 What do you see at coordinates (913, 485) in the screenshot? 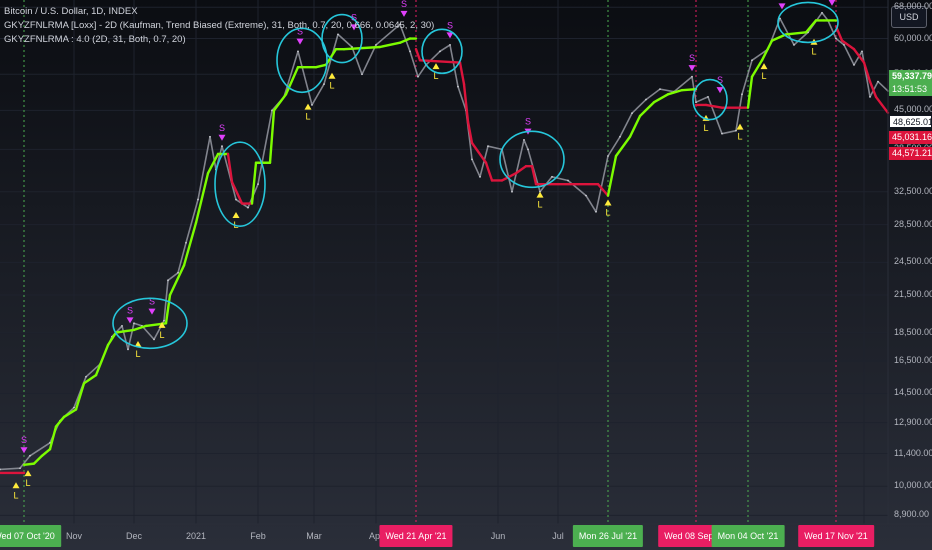
I see `y-tick-label: 10,000.00` at bounding box center [913, 485].